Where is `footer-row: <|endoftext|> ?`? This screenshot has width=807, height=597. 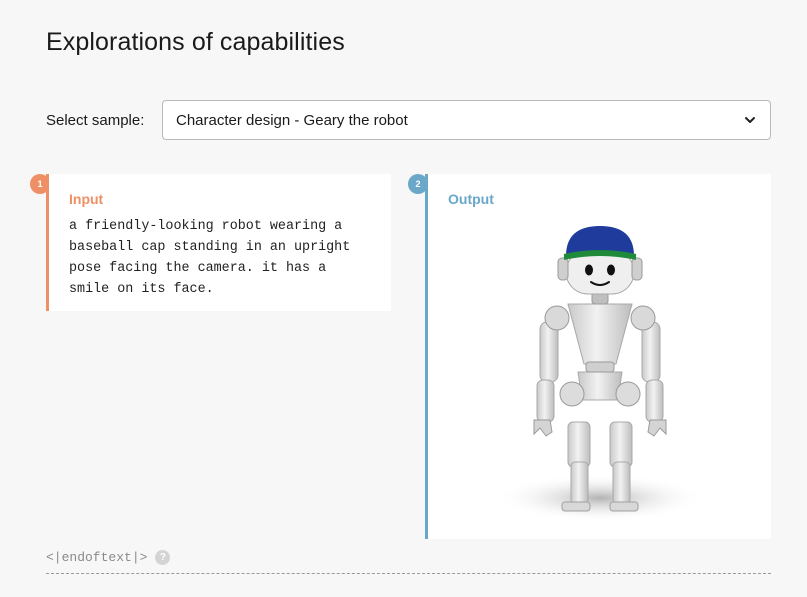 footer-row: <|endoftext|> ? is located at coordinates (108, 557).